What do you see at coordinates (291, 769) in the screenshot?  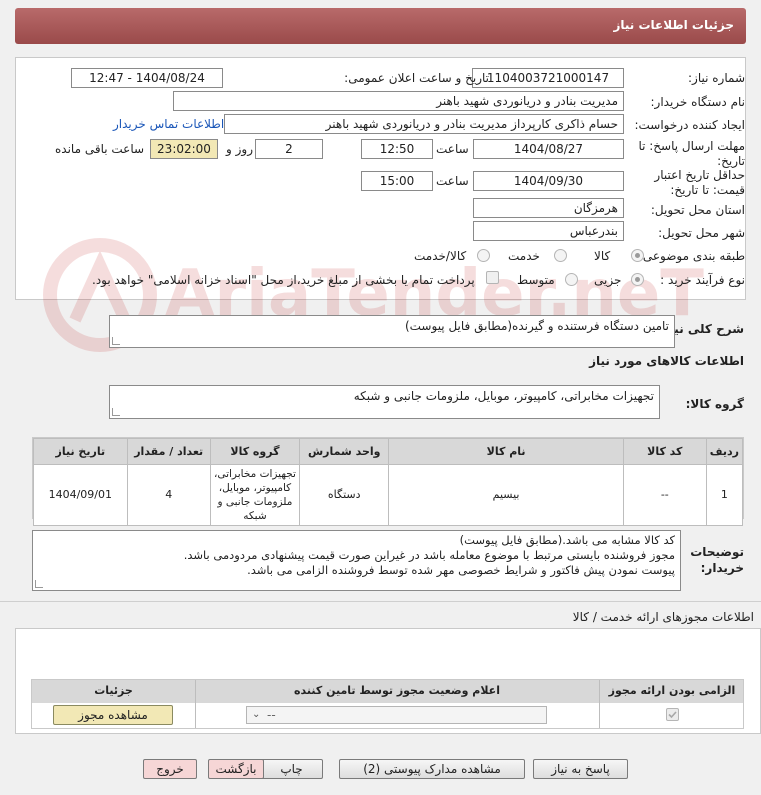 I see `print-button: چاپ` at bounding box center [291, 769].